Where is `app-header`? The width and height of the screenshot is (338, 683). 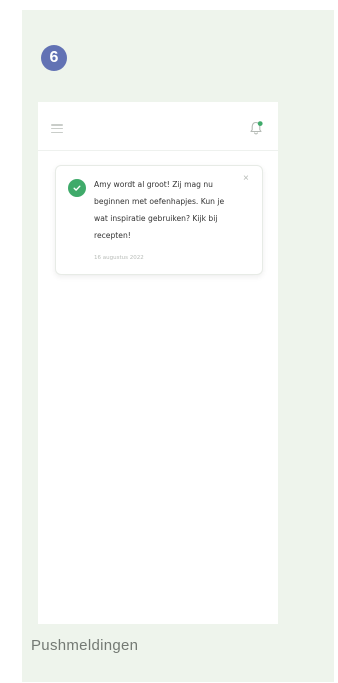 app-header is located at coordinates (158, 126).